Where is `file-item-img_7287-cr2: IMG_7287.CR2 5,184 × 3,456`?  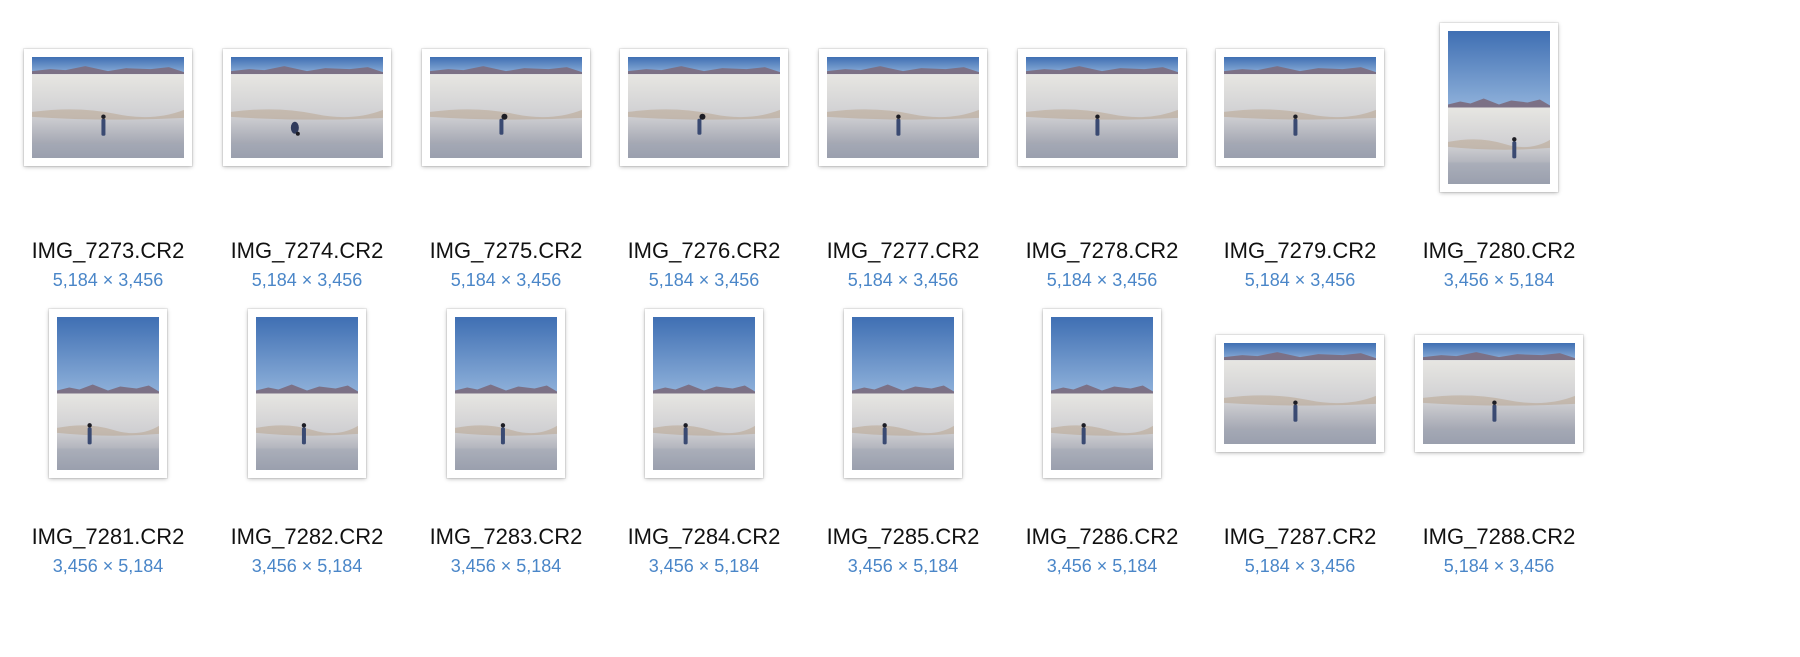 file-item-img_7287-cr2: IMG_7287.CR2 5,184 × 3,456 is located at coordinates (1300, 433).